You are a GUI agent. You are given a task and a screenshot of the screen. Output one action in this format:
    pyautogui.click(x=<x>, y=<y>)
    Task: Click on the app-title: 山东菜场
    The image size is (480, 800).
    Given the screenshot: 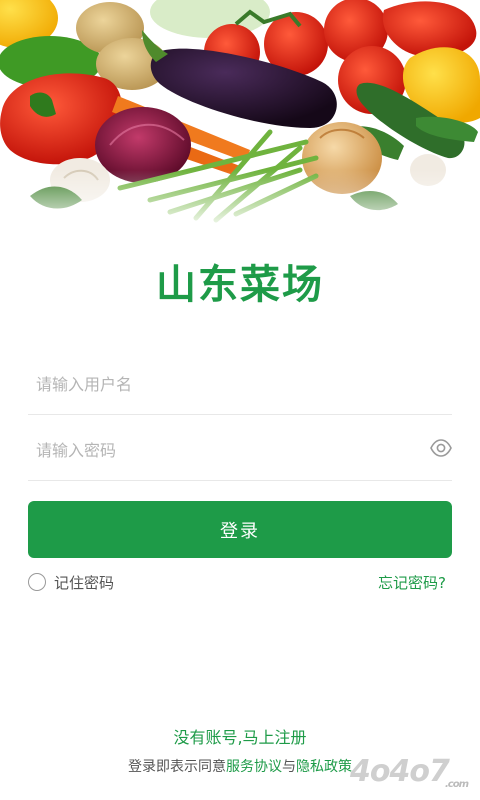 What is the action you would take?
    pyautogui.click(x=240, y=285)
    